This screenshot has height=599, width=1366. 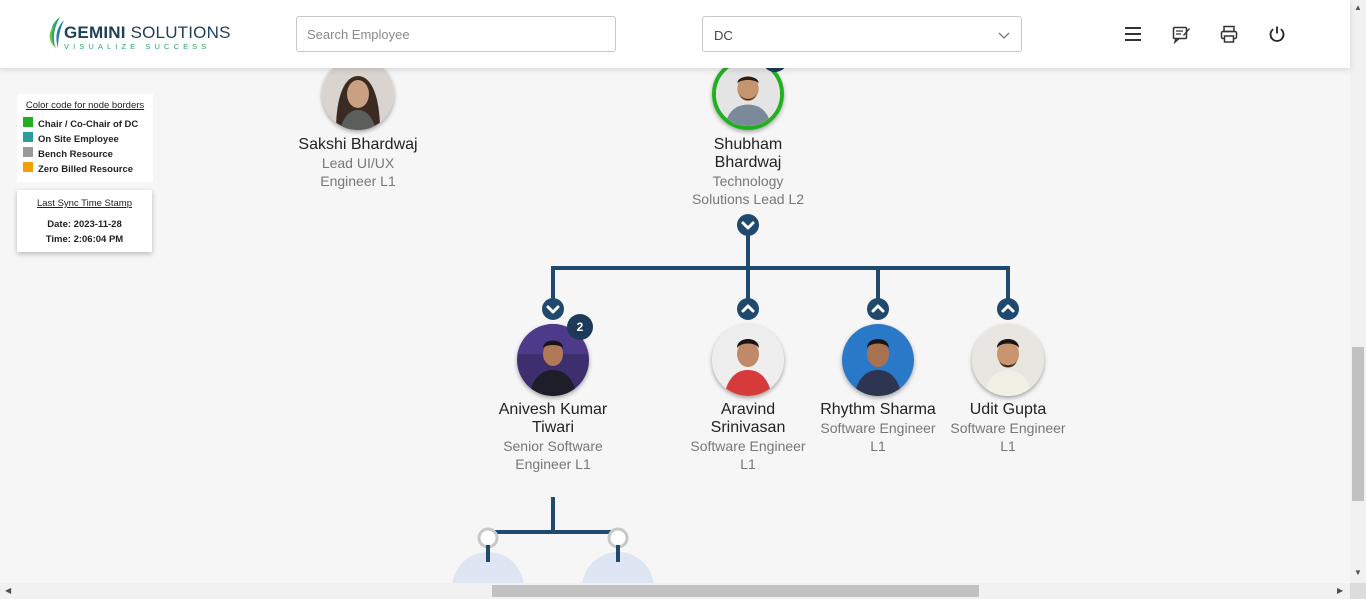 I want to click on employee-name: Anivesh Kumar Tiwari, so click(x=553, y=418).